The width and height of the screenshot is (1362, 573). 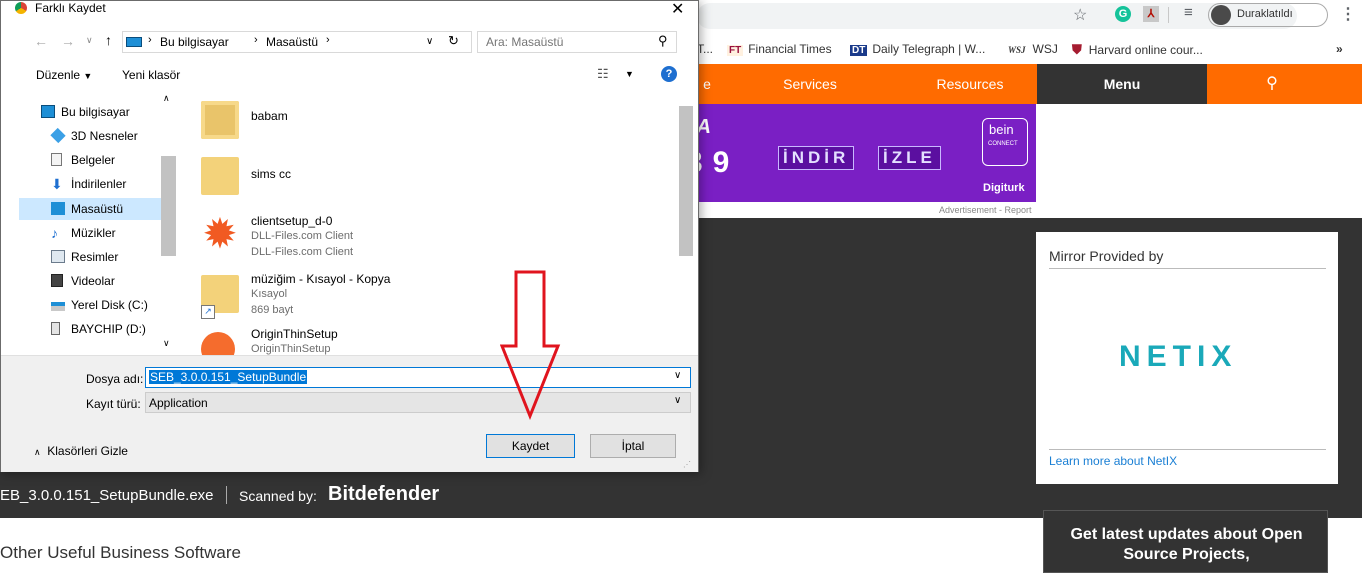 I want to click on bookmark-label: WSJ, so click(x=1045, y=49).